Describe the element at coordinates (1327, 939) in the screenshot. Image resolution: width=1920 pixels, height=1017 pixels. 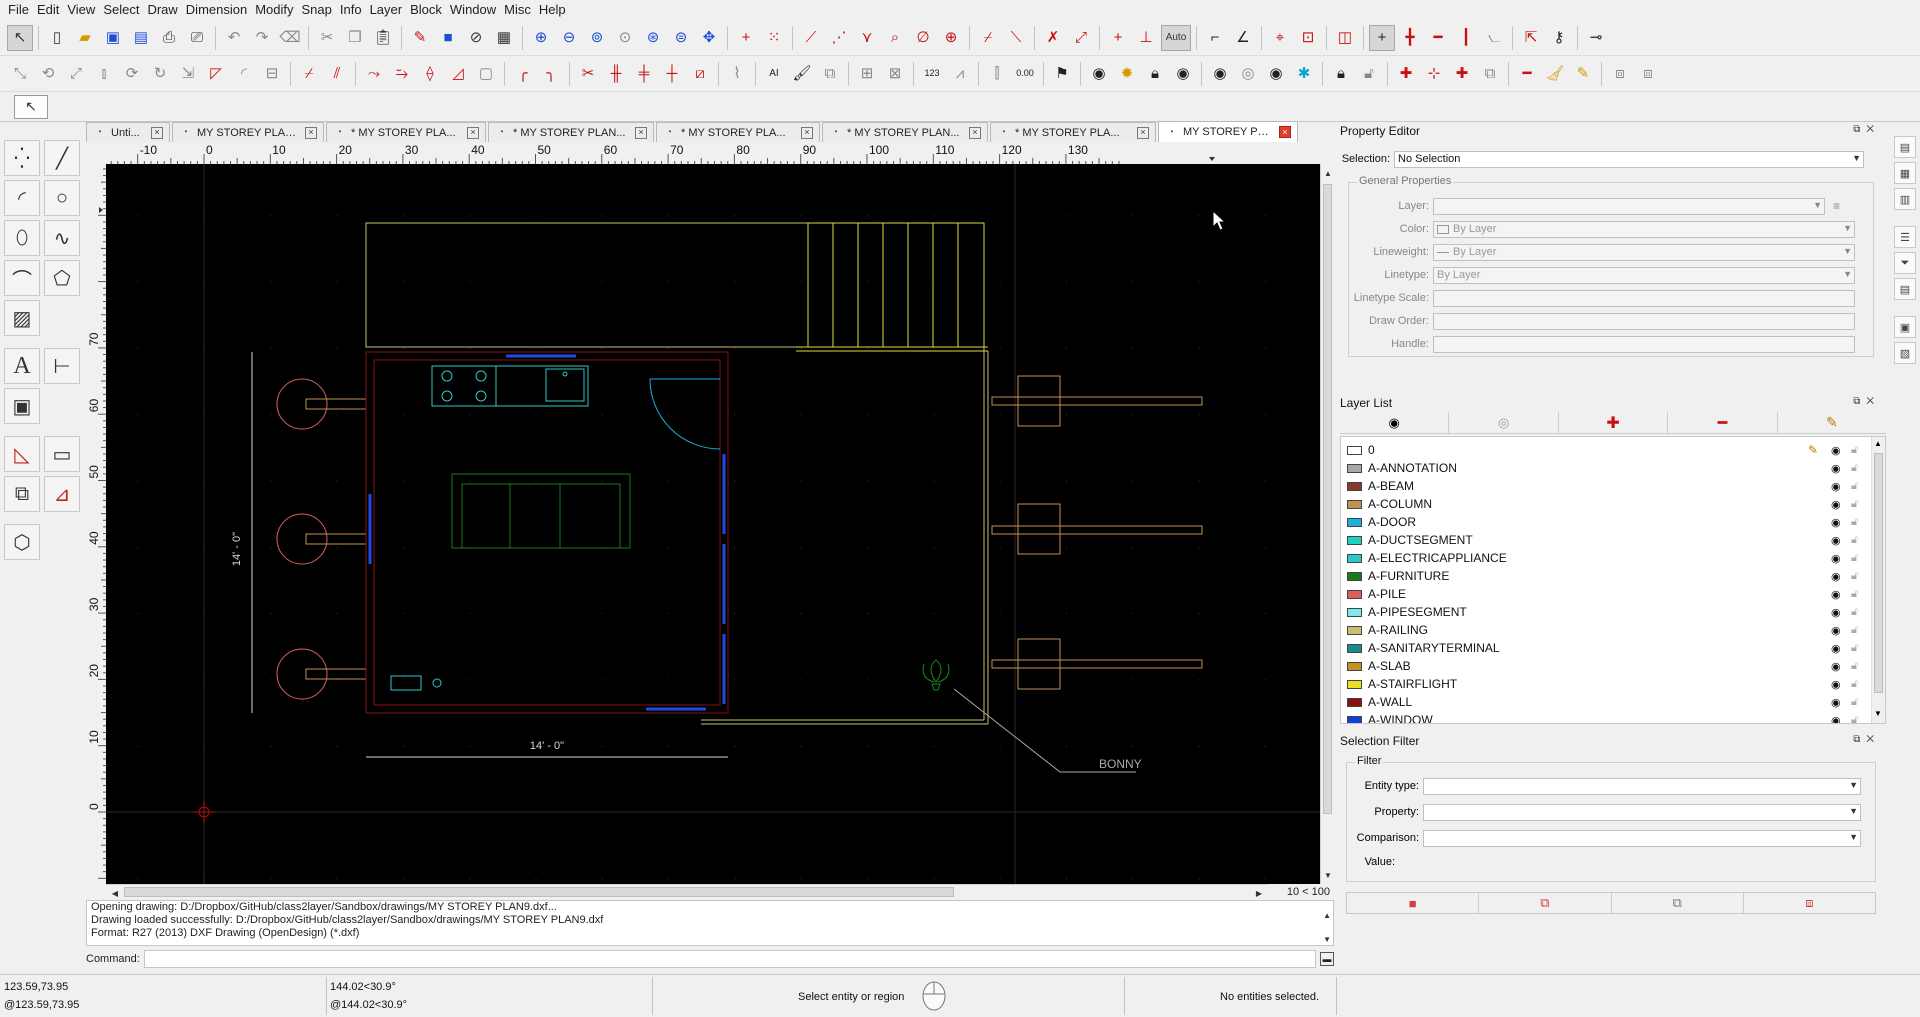
I see `history-scroll-down-icon: ▼` at that location.